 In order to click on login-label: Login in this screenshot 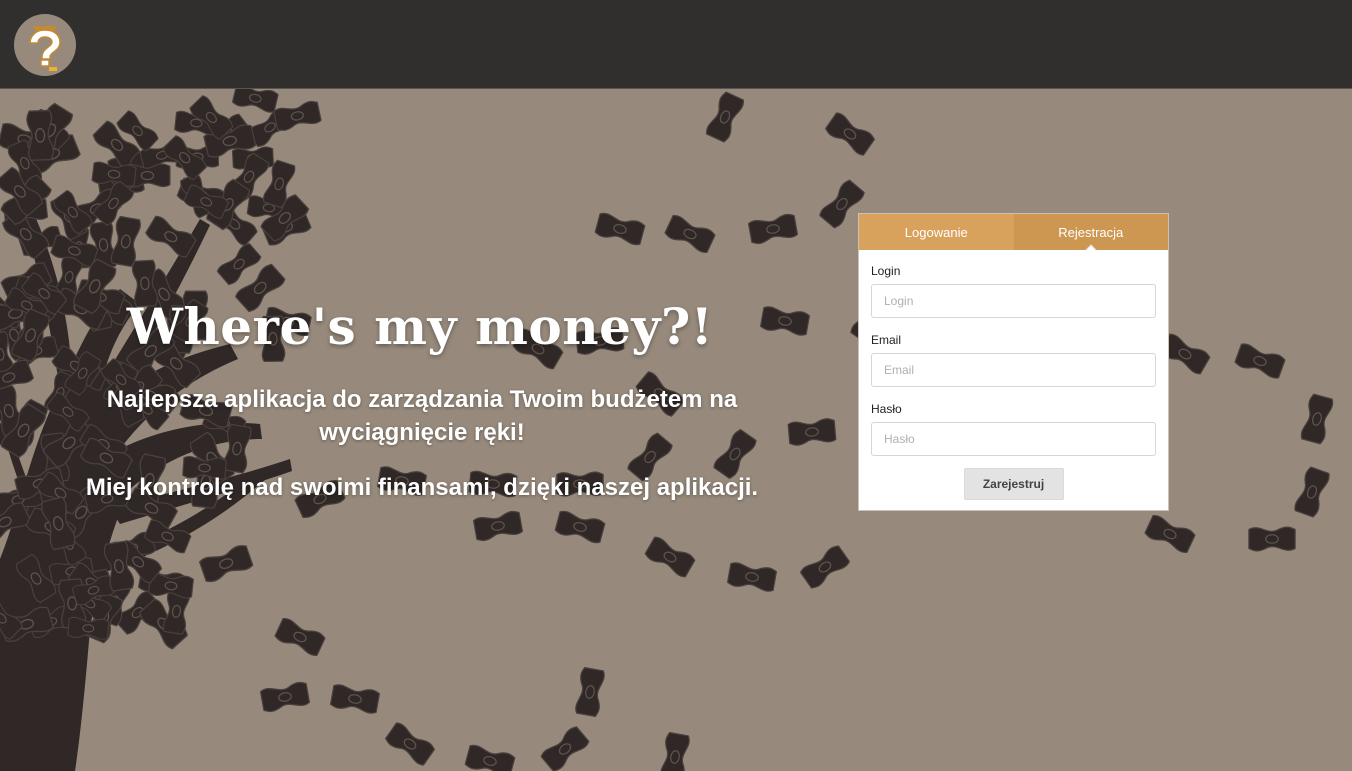, I will do `click(886, 271)`.